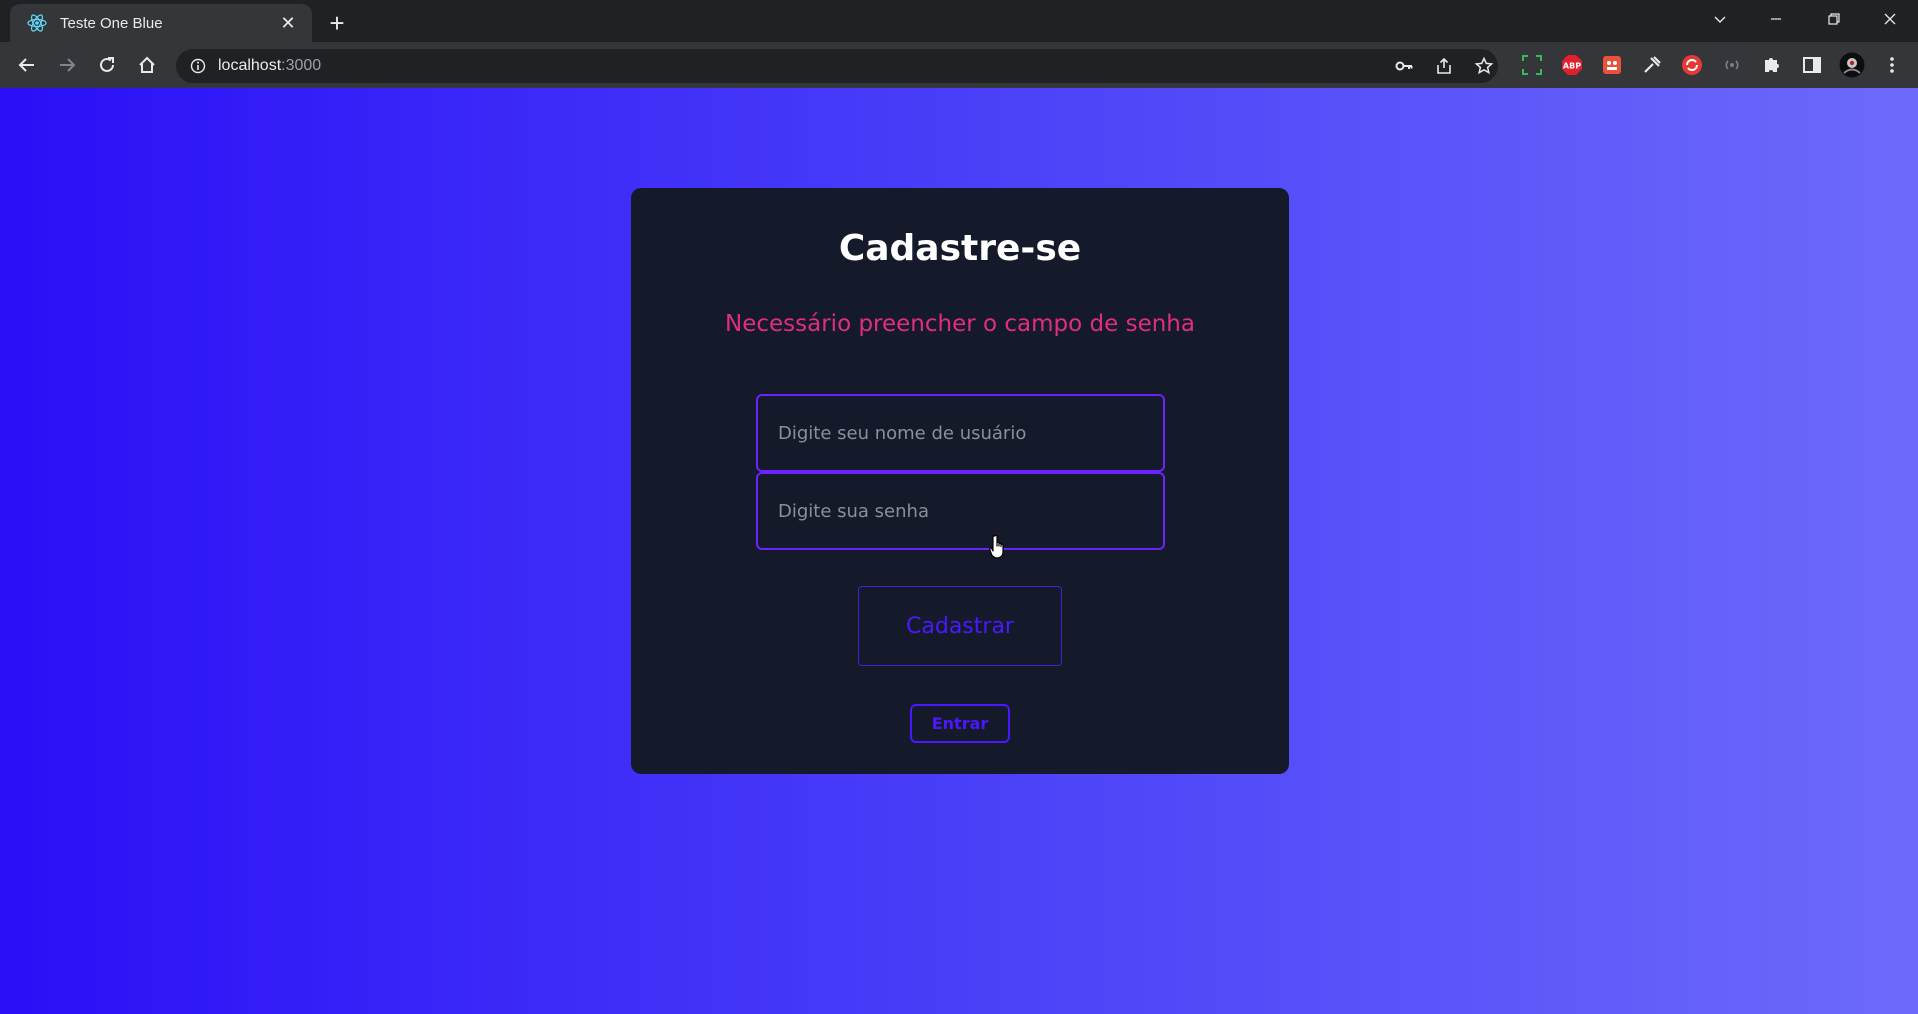 This screenshot has width=1918, height=1014. What do you see at coordinates (1812, 65) in the screenshot?
I see `side-panel-icon` at bounding box center [1812, 65].